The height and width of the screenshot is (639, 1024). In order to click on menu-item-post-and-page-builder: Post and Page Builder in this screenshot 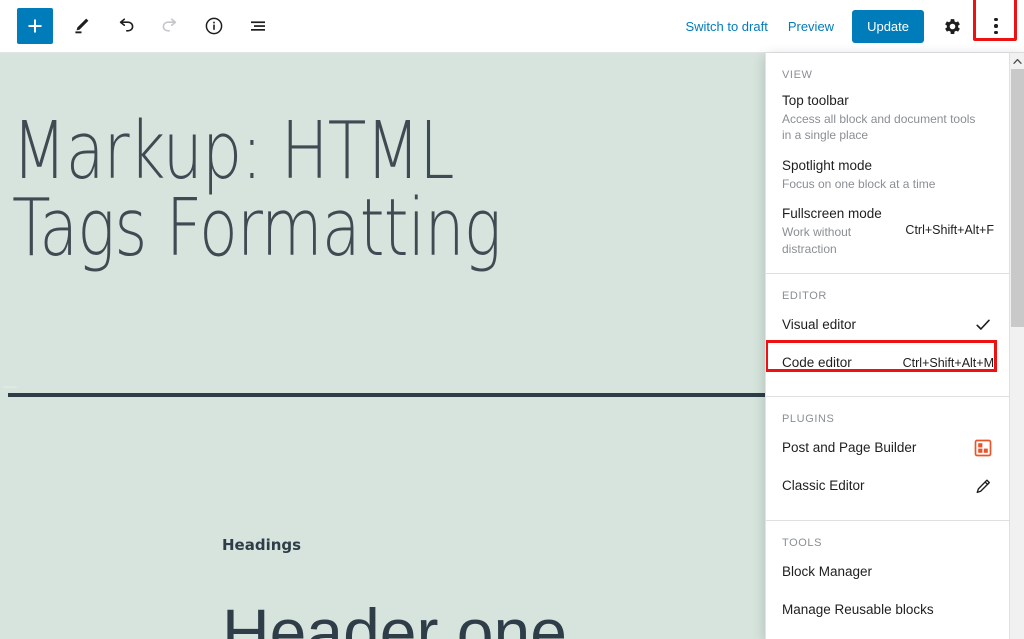, I will do `click(888, 448)`.